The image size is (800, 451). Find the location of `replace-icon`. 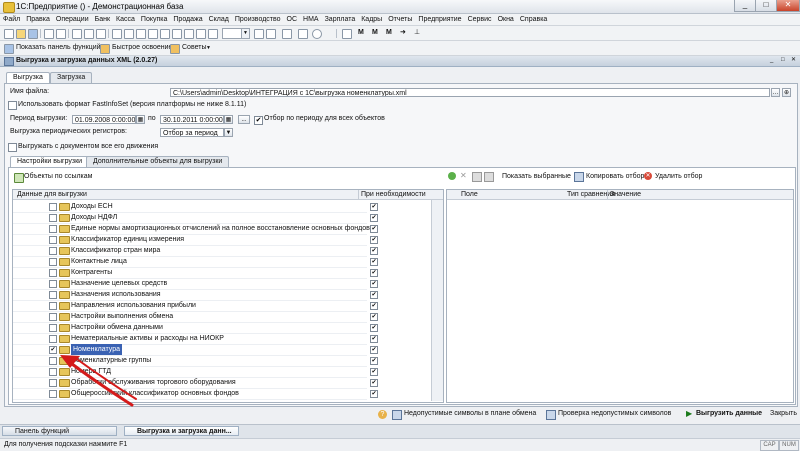

replace-icon is located at coordinates (153, 34).